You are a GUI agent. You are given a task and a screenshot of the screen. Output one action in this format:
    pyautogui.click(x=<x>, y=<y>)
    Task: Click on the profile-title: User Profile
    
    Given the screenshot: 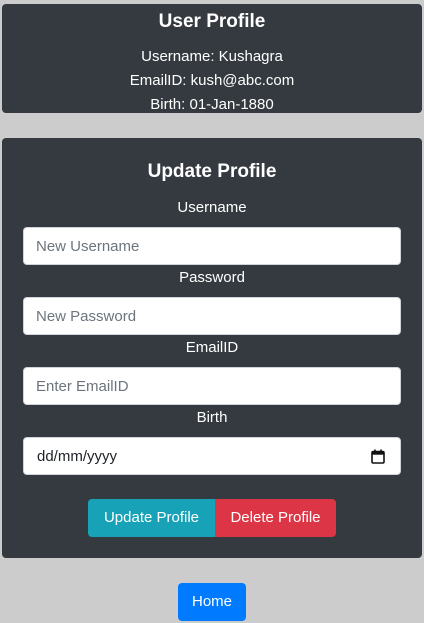 What is the action you would take?
    pyautogui.click(x=212, y=21)
    